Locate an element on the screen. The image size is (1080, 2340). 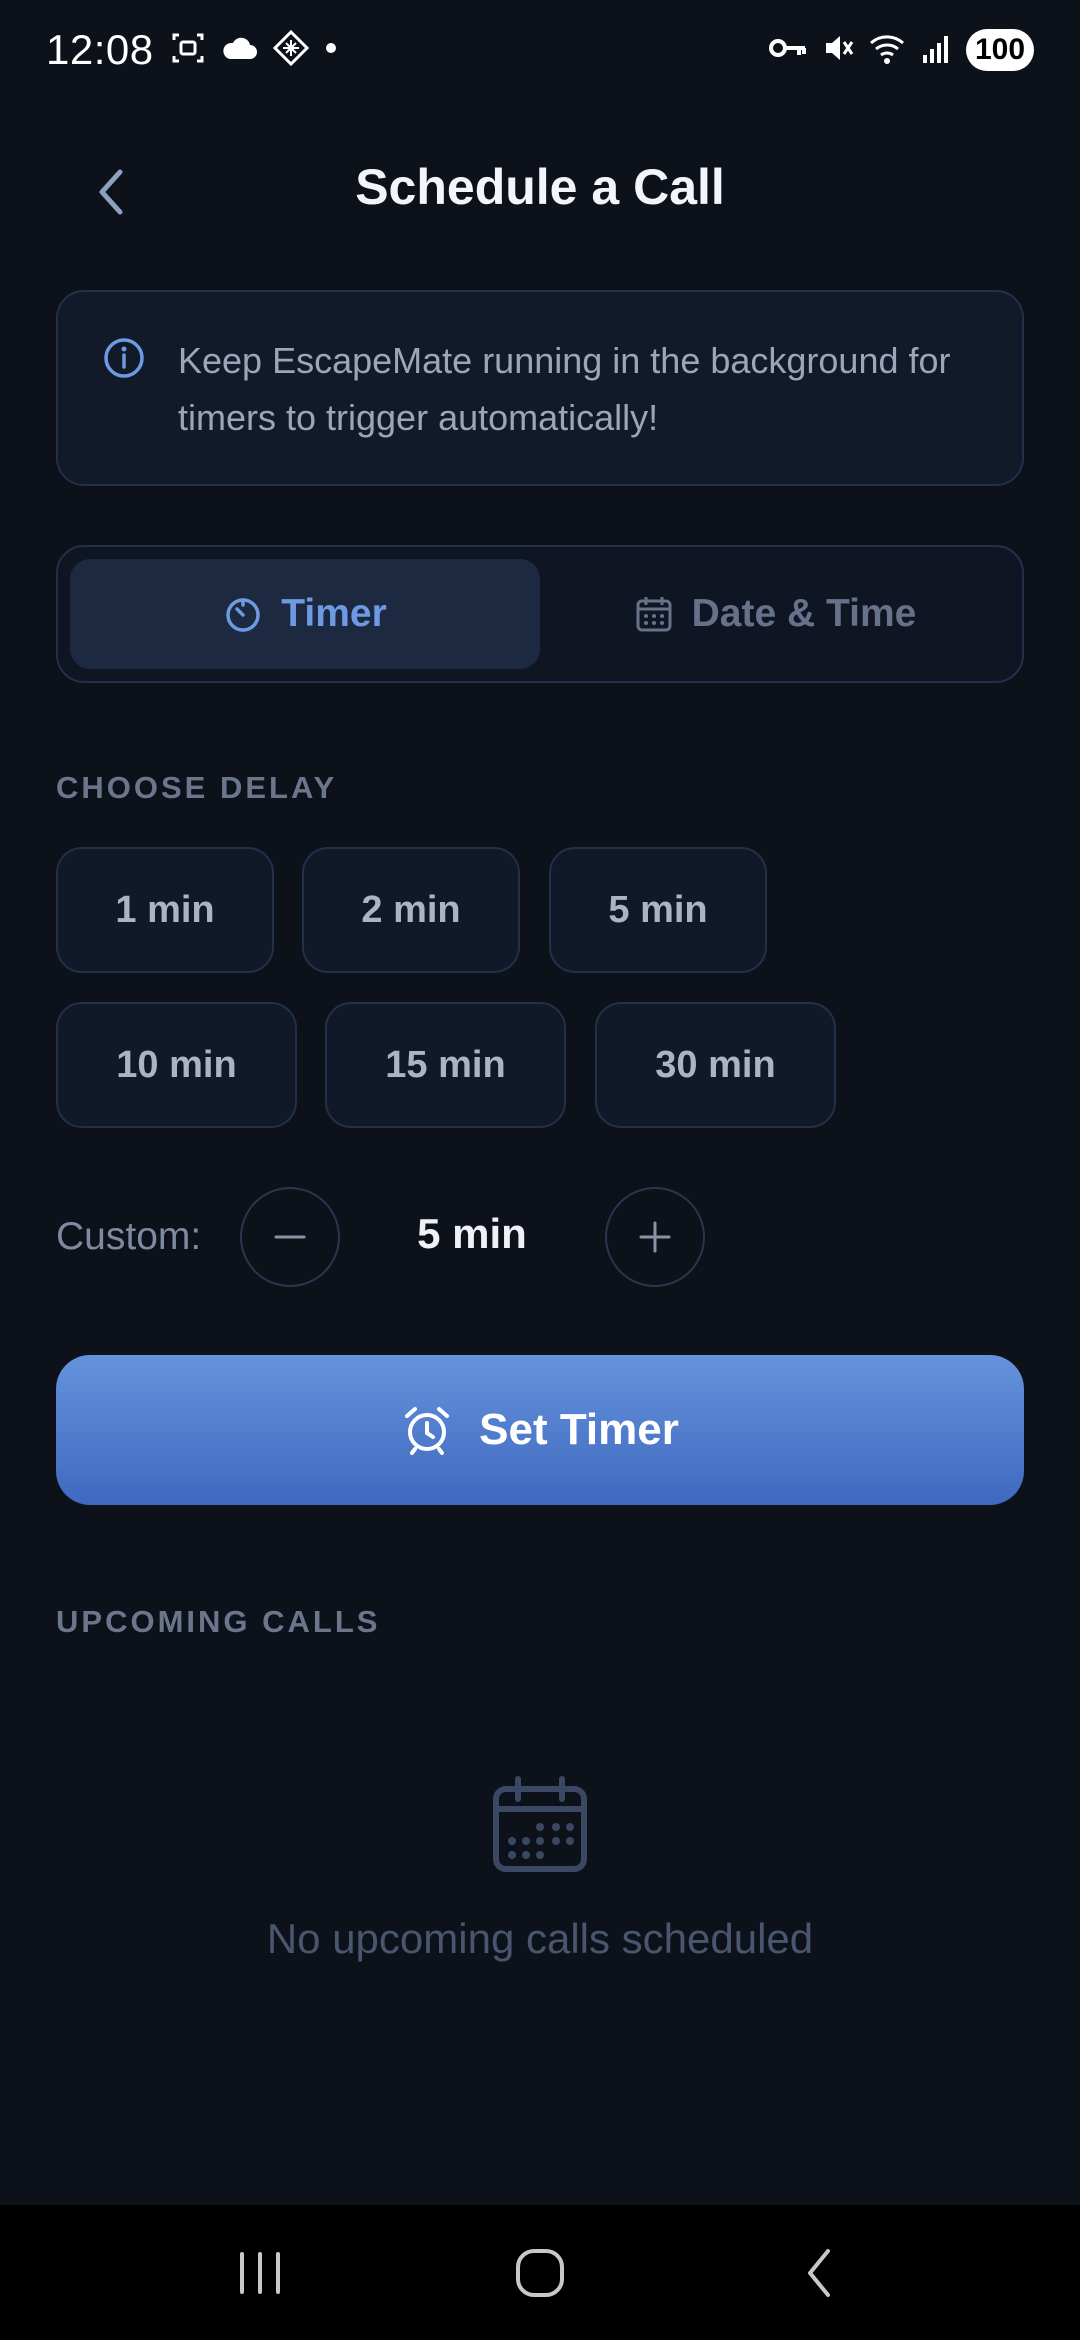
cloud-icon is located at coordinates (239, 50).